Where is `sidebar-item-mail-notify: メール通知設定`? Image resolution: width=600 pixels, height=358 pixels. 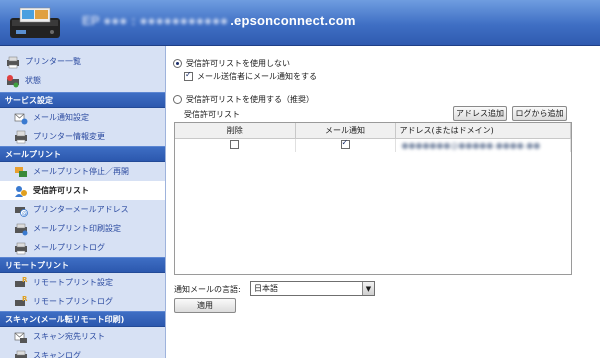
sidebar-item-mail-notify: メール通知設定 is located at coordinates (82, 117).